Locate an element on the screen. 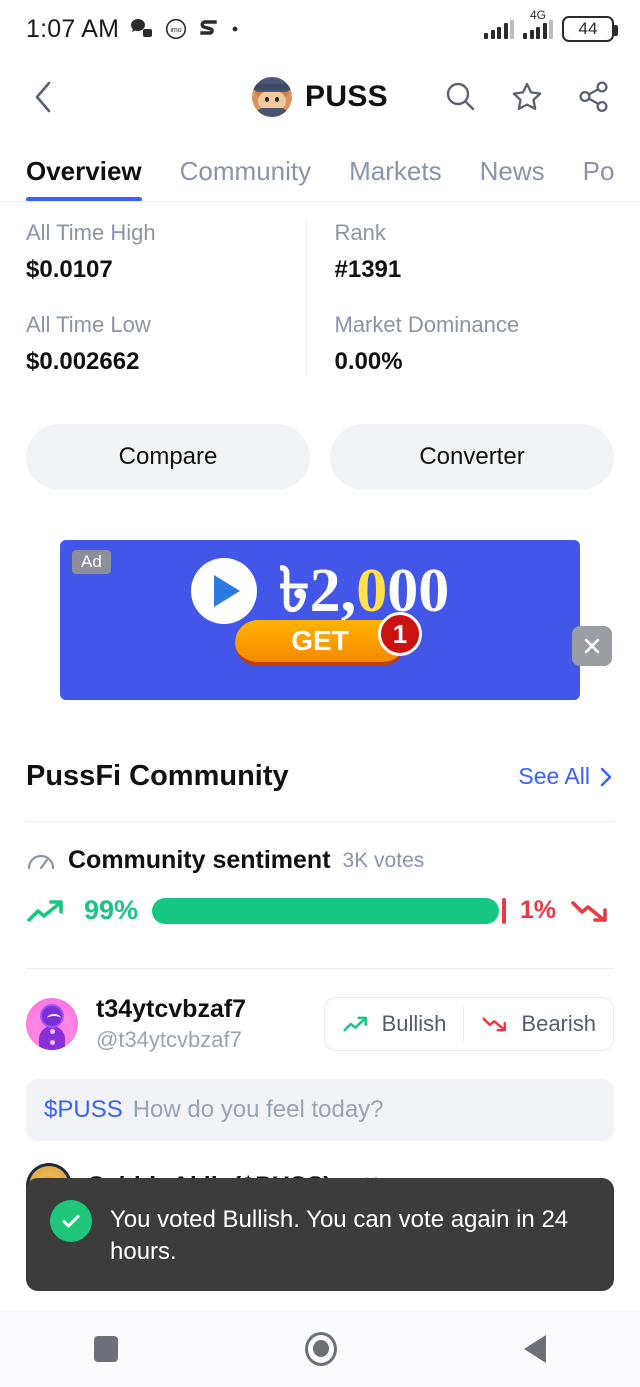  gauge-icon is located at coordinates (41, 861).